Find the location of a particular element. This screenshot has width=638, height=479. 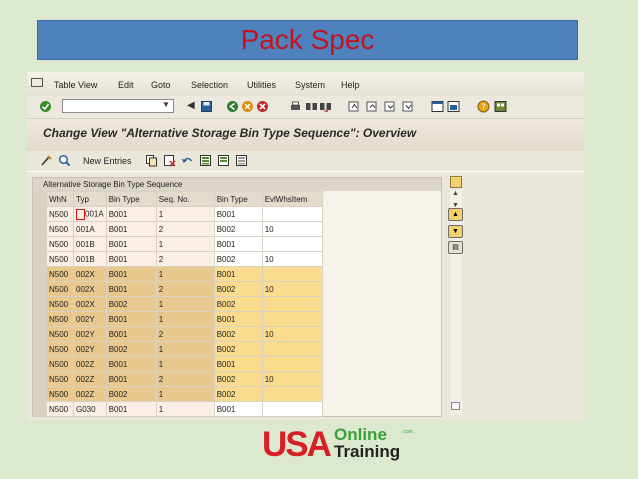

select-block-icon is located at coordinates (223, 160).